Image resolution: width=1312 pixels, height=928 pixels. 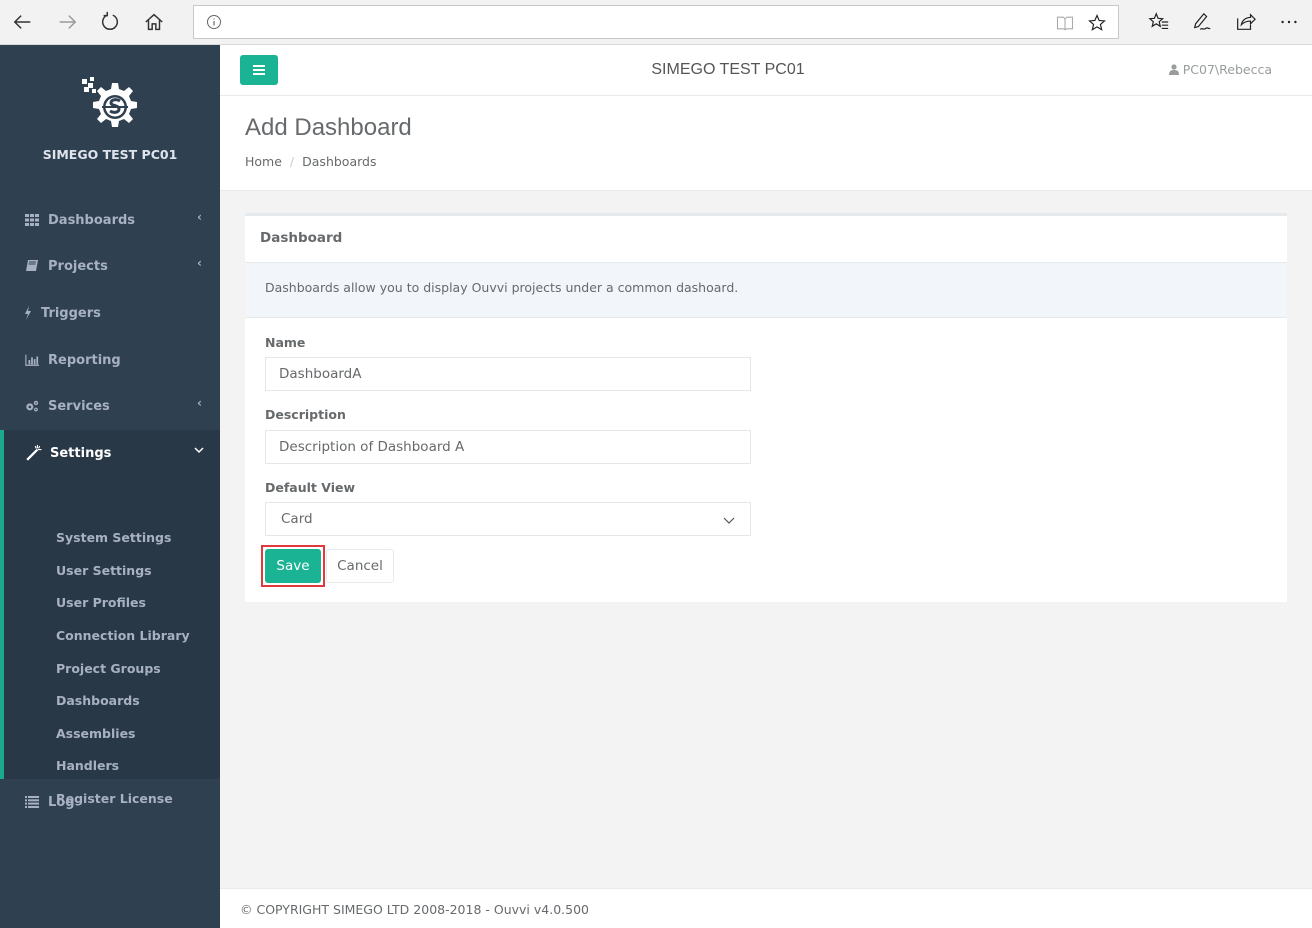 I want to click on sidebar-item-label: Triggers, so click(x=71, y=313).